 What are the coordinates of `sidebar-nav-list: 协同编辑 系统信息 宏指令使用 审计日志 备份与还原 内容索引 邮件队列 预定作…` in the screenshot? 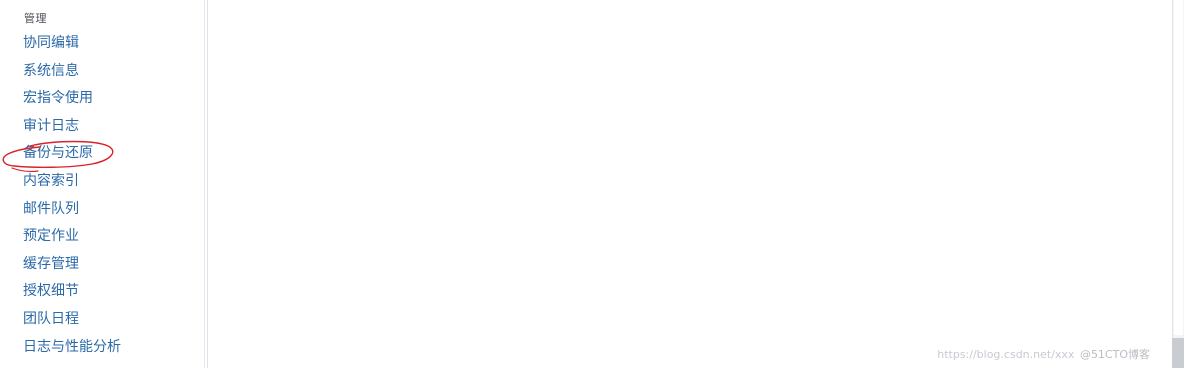 It's located at (60, 195).